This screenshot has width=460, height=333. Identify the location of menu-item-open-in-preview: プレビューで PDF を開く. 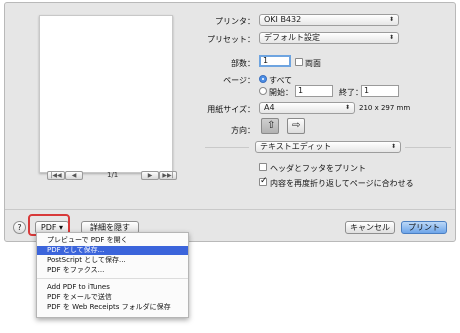
(112, 240).